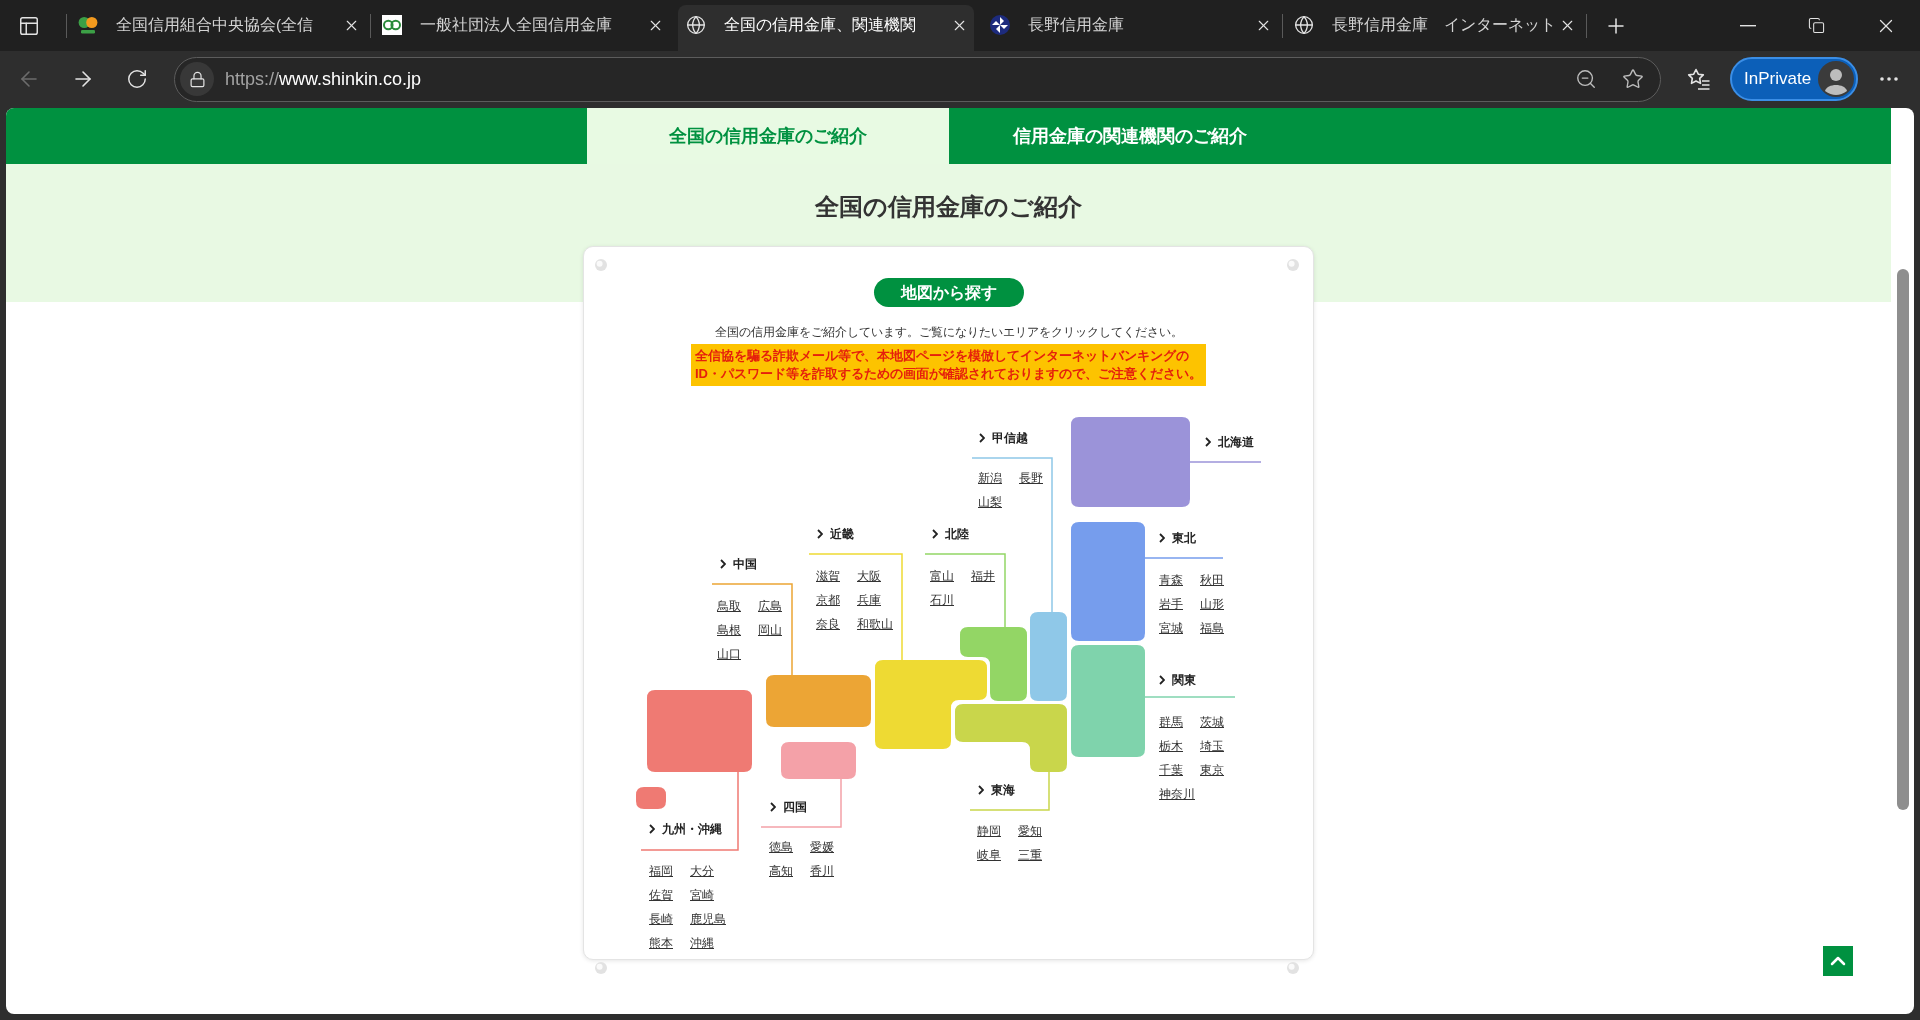  I want to click on browser-tab: 全国の信用金庫、関連機関, so click(826, 28).